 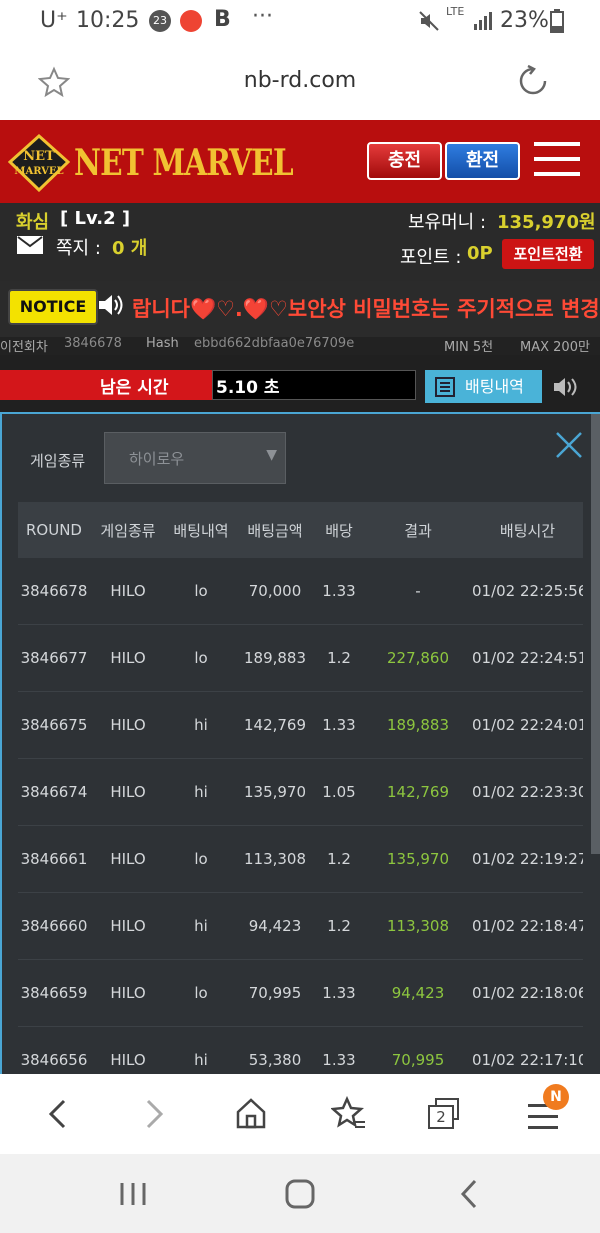 I want to click on carrier-label: U⁺, so click(x=54, y=20).